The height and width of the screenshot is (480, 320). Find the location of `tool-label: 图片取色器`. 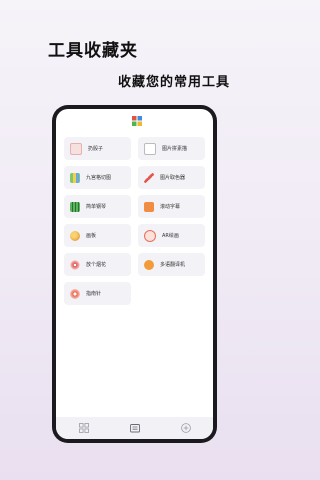

tool-label: 图片取色器 is located at coordinates (173, 178).